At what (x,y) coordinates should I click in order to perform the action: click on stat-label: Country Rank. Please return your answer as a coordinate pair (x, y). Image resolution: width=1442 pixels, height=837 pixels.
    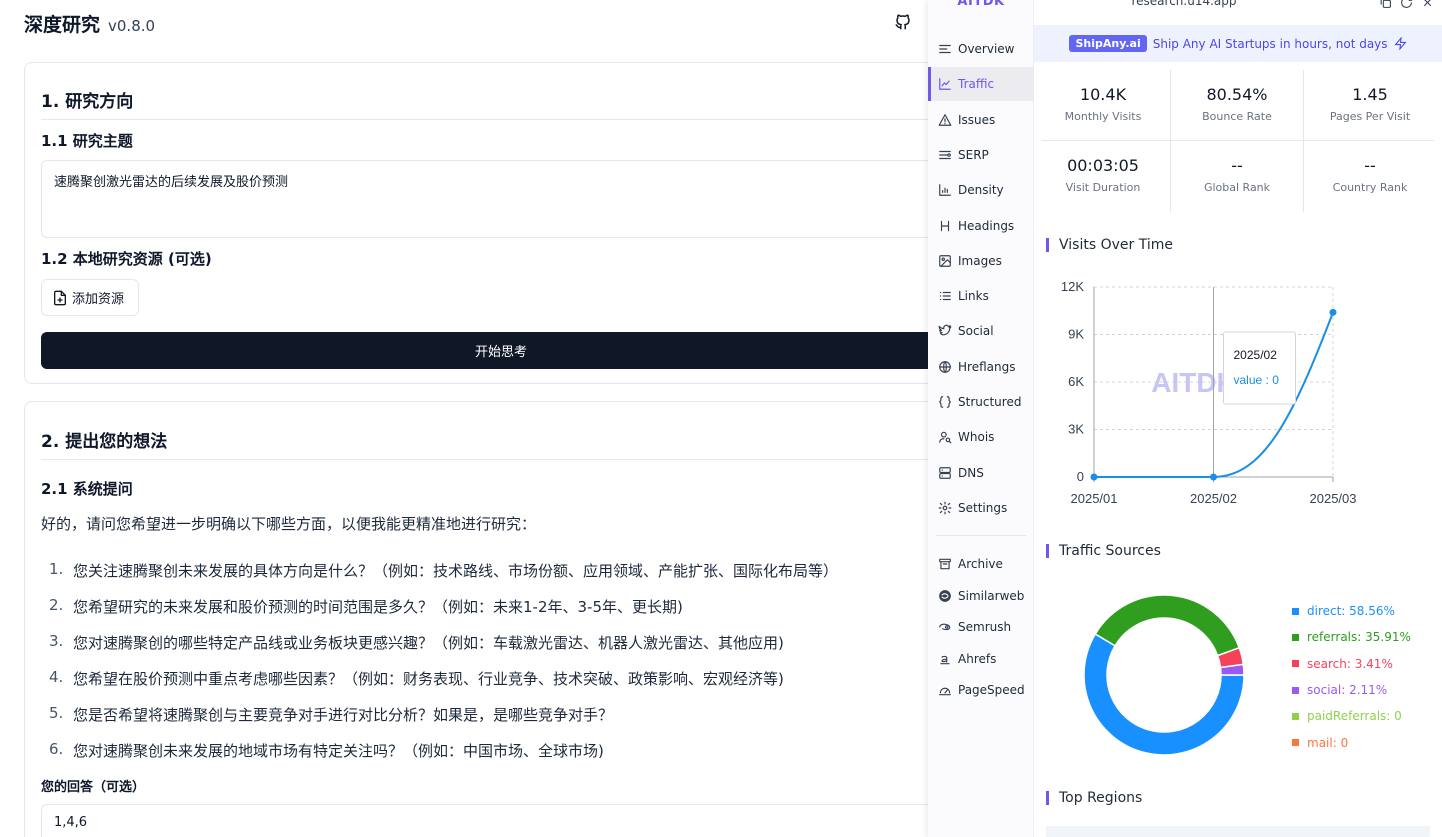
    Looking at the image, I should click on (1370, 187).